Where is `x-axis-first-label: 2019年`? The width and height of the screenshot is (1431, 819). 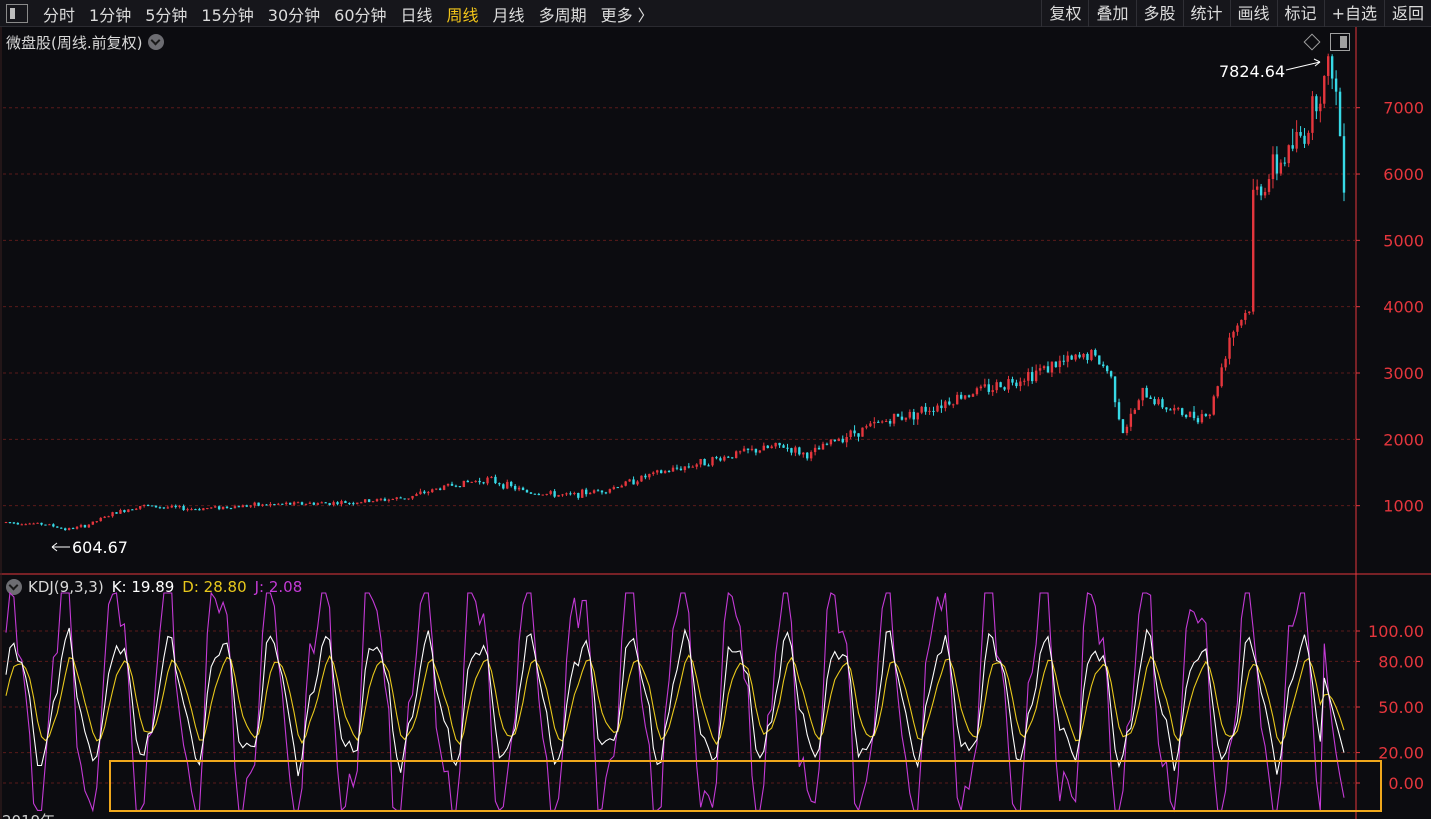
x-axis-first-label: 2019年 is located at coordinates (28, 815).